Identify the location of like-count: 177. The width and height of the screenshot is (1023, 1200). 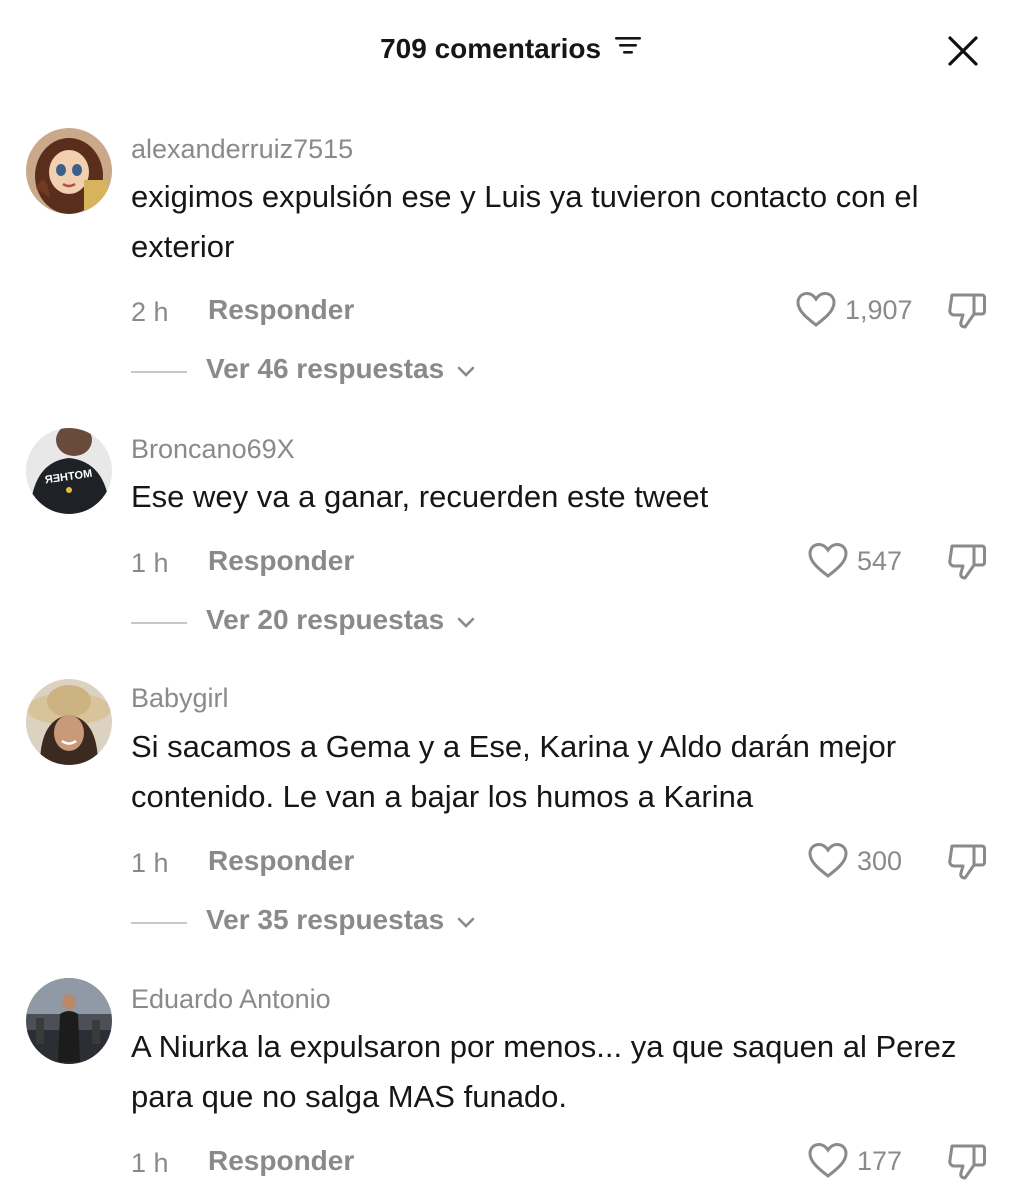
(880, 1161).